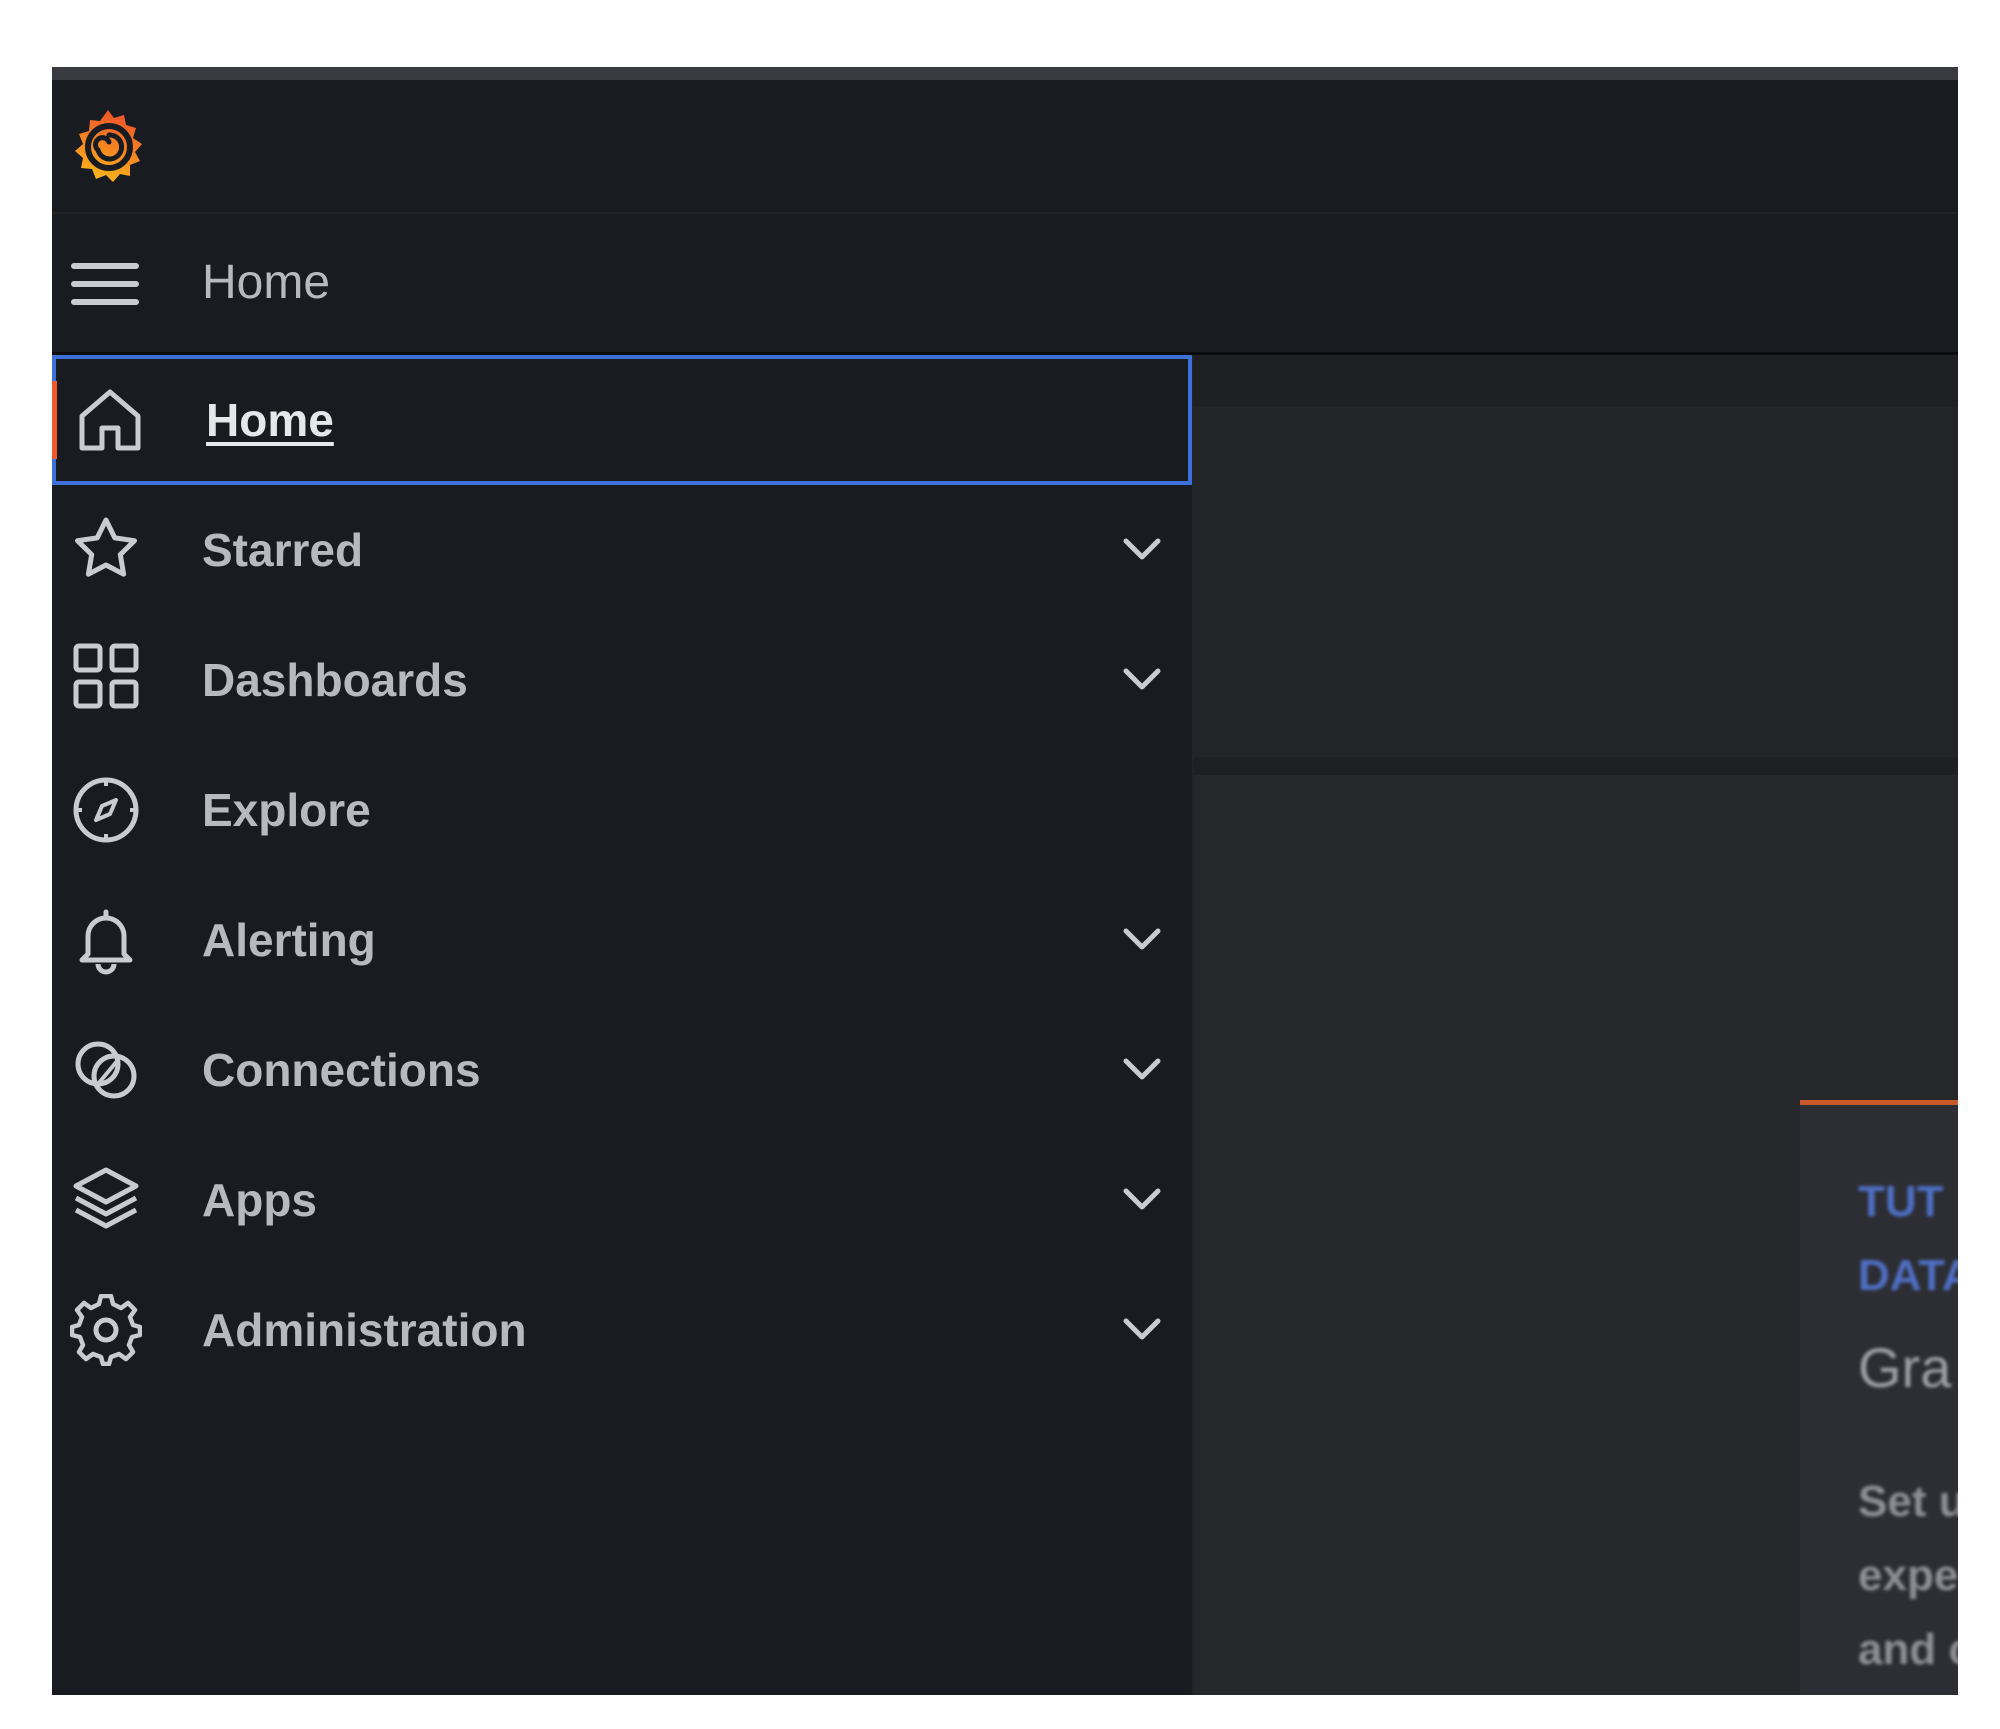  I want to click on connections-icon, so click(106, 1070).